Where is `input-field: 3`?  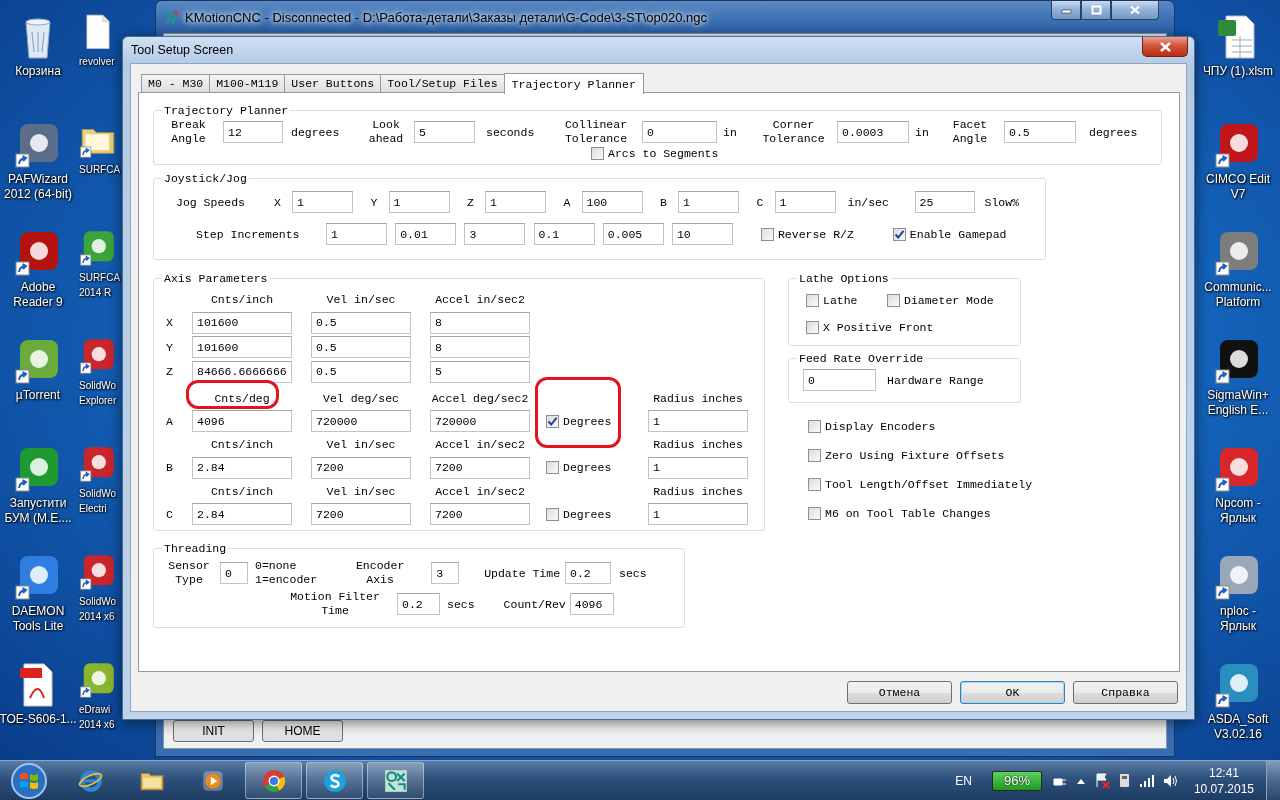 input-field: 3 is located at coordinates (495, 234).